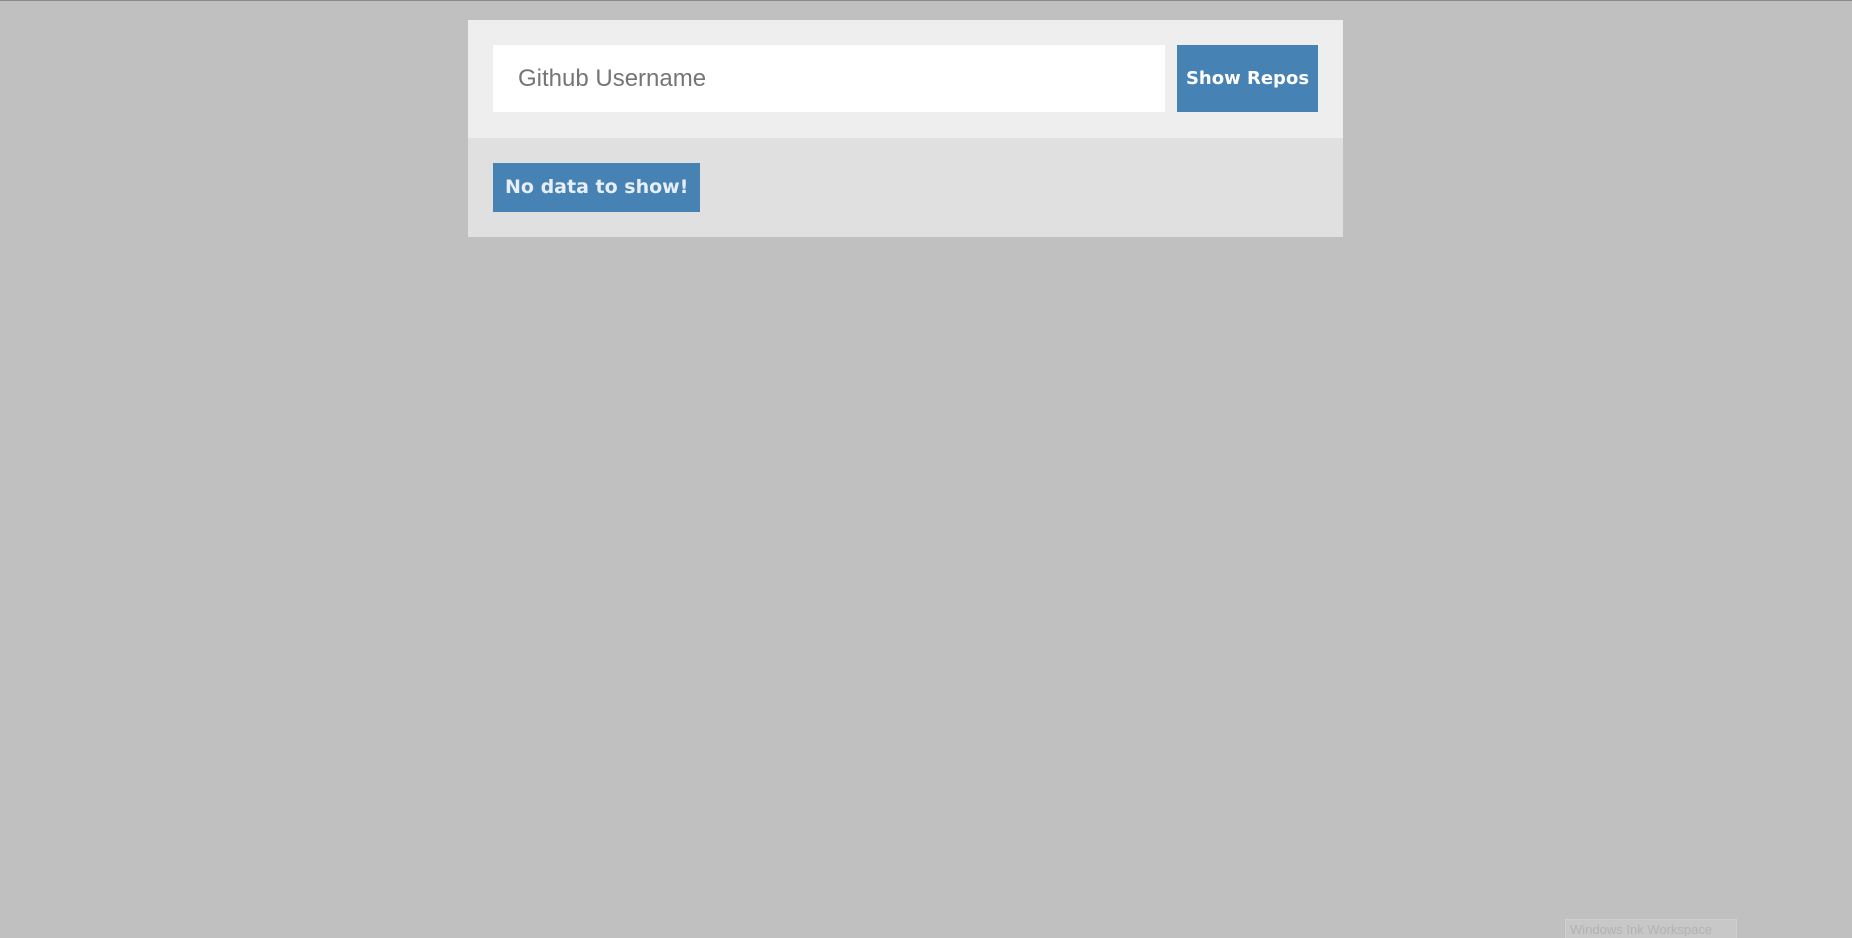 Image resolution: width=1852 pixels, height=938 pixels. What do you see at coordinates (1247, 78) in the screenshot?
I see `show-repos-button: Show Repos` at bounding box center [1247, 78].